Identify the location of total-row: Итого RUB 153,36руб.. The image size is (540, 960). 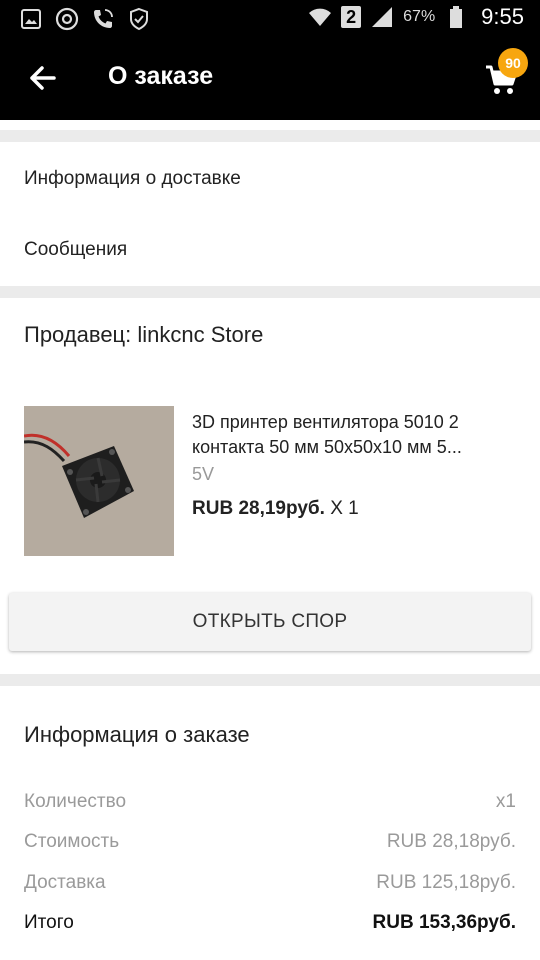
(270, 923).